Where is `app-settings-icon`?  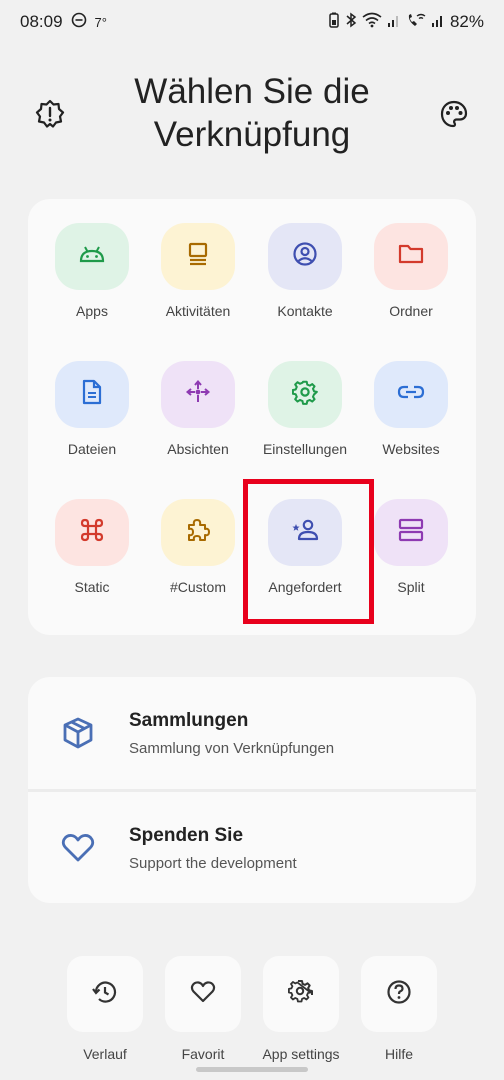
app-settings-icon is located at coordinates (301, 994).